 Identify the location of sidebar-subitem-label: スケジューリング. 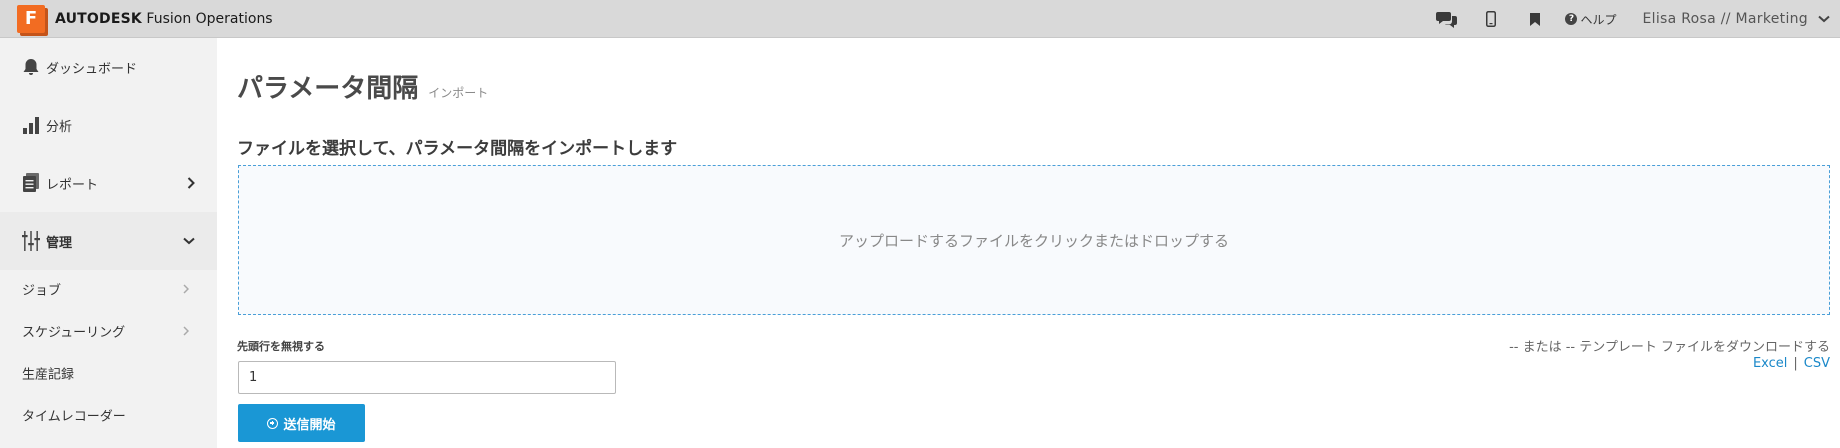
(74, 333).